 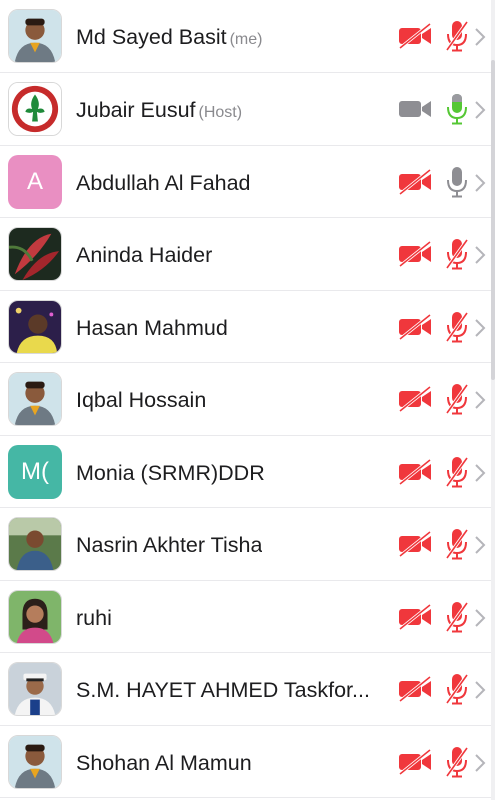 What do you see at coordinates (415, 109) in the screenshot?
I see `video-icon` at bounding box center [415, 109].